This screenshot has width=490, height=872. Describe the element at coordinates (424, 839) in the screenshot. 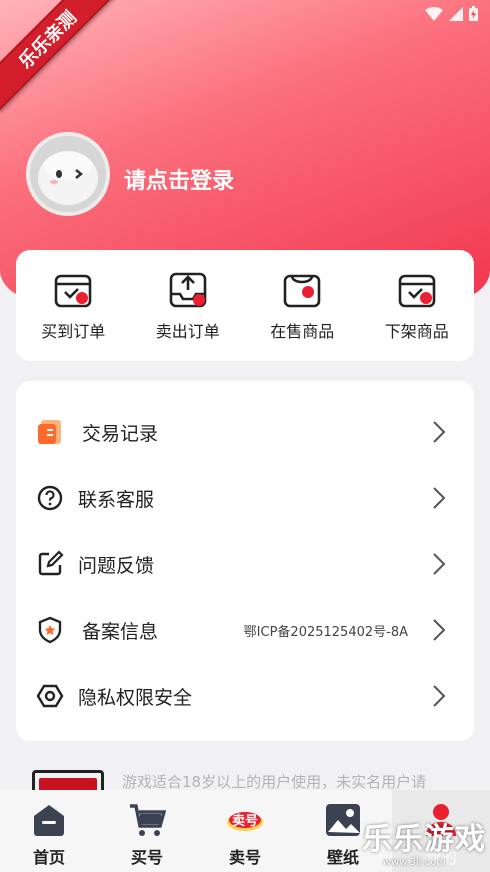

I see `site-watermark: 乐乐游戏` at that location.